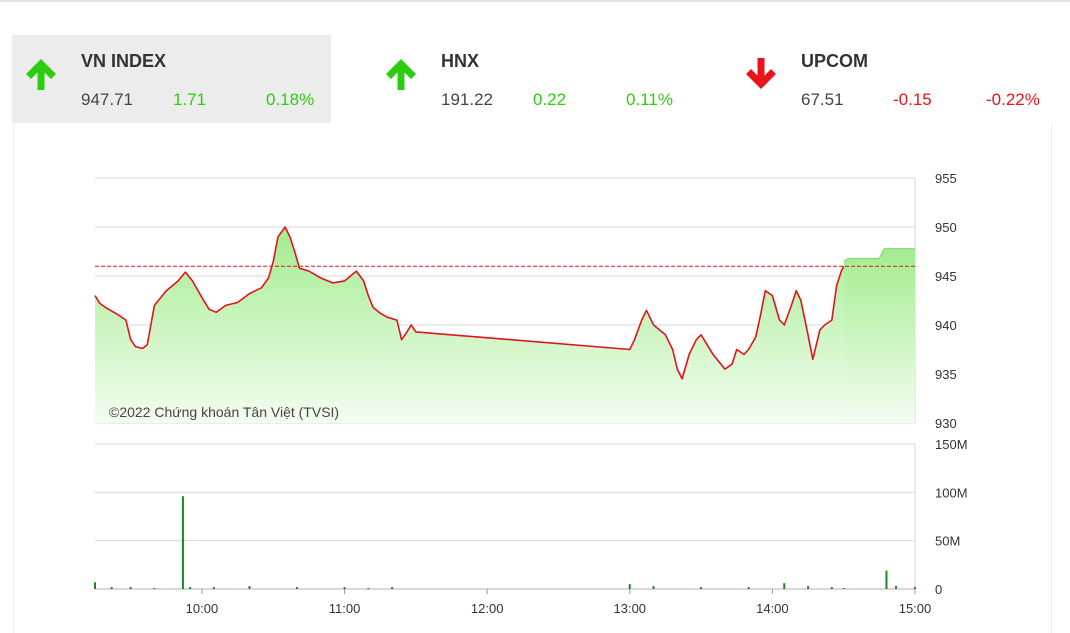 This screenshot has height=633, width=1070. What do you see at coordinates (946, 423) in the screenshot?
I see `price-tick-label: 930` at bounding box center [946, 423].